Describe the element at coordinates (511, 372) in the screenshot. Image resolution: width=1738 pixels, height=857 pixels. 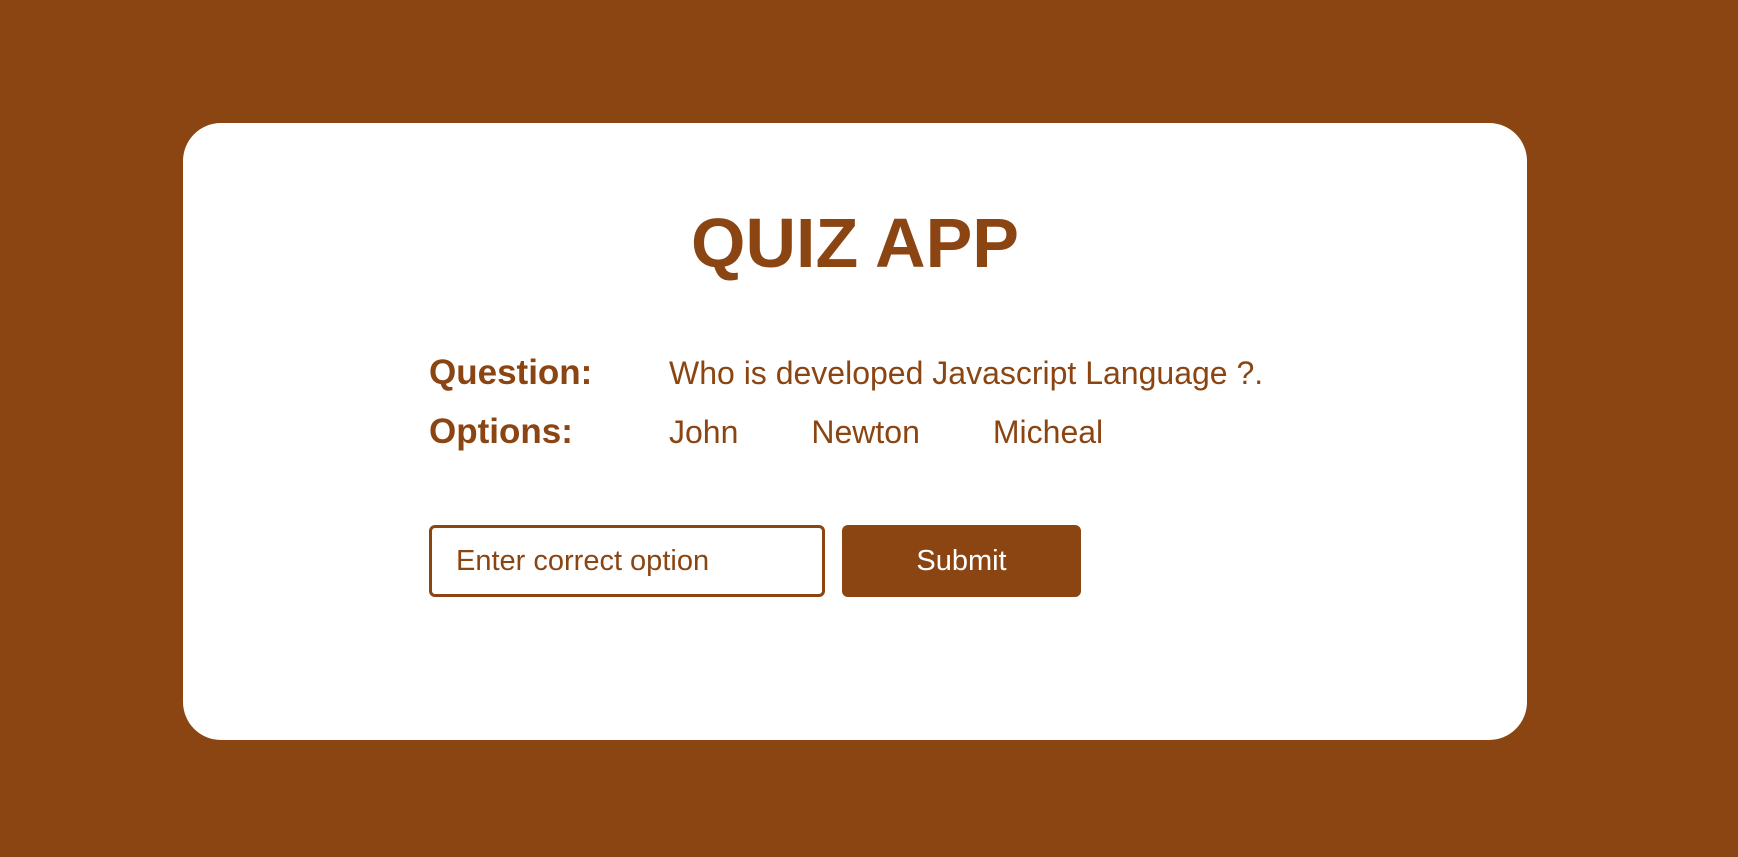
I see `question-label: Question:` at that location.